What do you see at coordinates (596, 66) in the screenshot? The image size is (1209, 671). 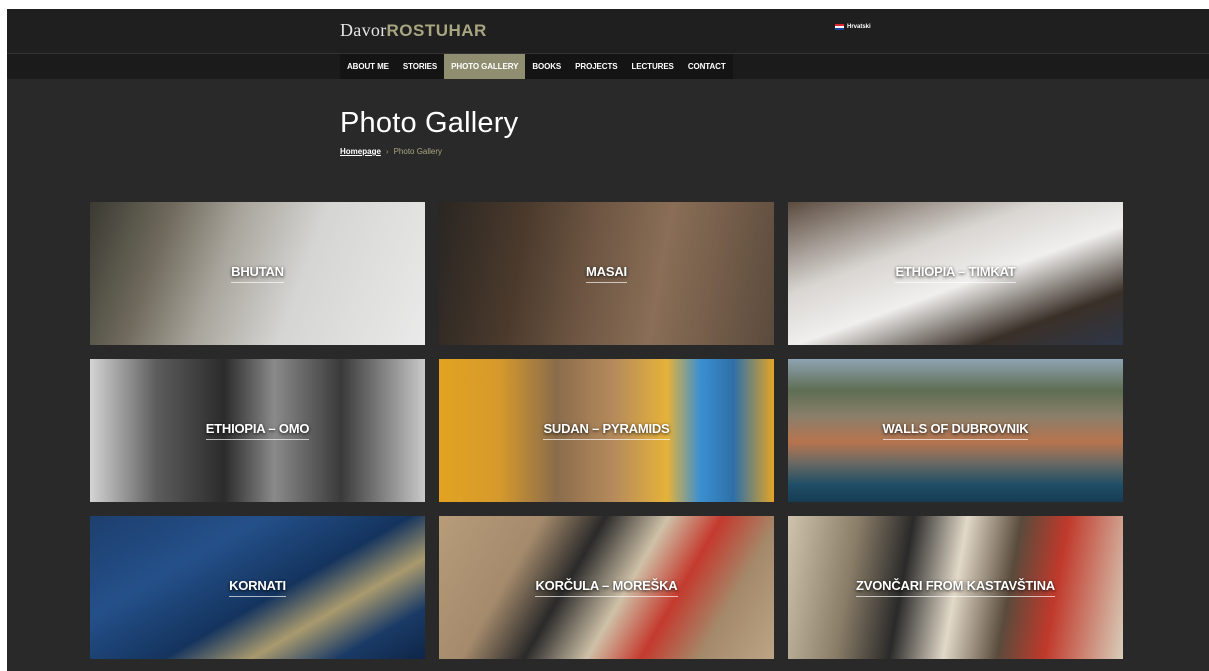 I see `nav-item-projects: PROJECTS` at bounding box center [596, 66].